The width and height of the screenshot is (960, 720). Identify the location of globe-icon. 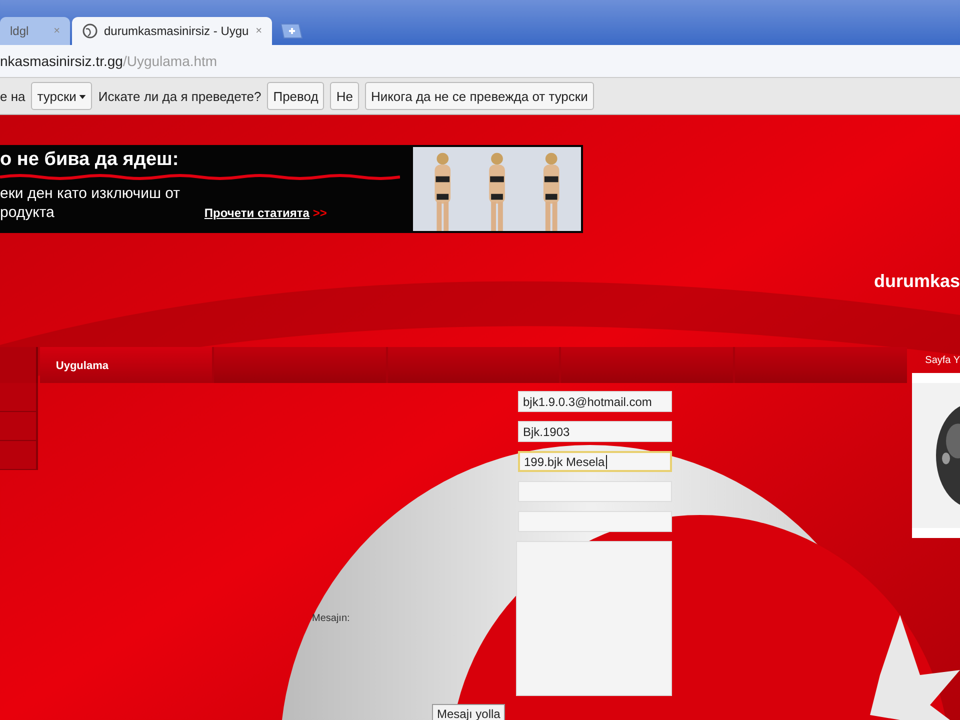
(90, 31).